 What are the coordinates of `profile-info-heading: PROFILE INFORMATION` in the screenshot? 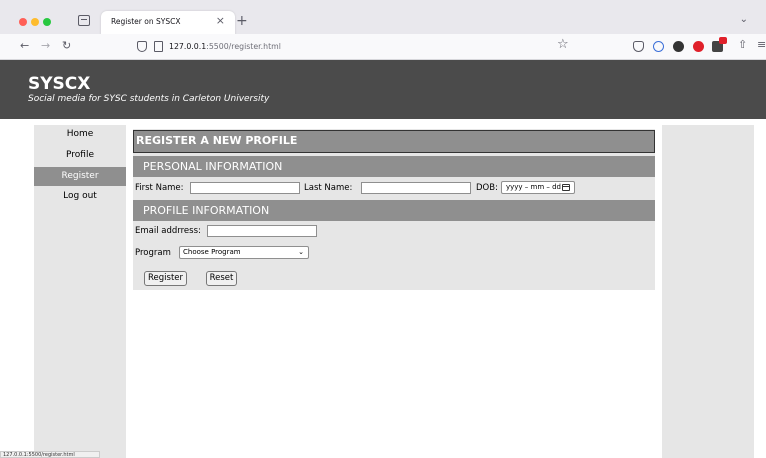 It's located at (394, 210).